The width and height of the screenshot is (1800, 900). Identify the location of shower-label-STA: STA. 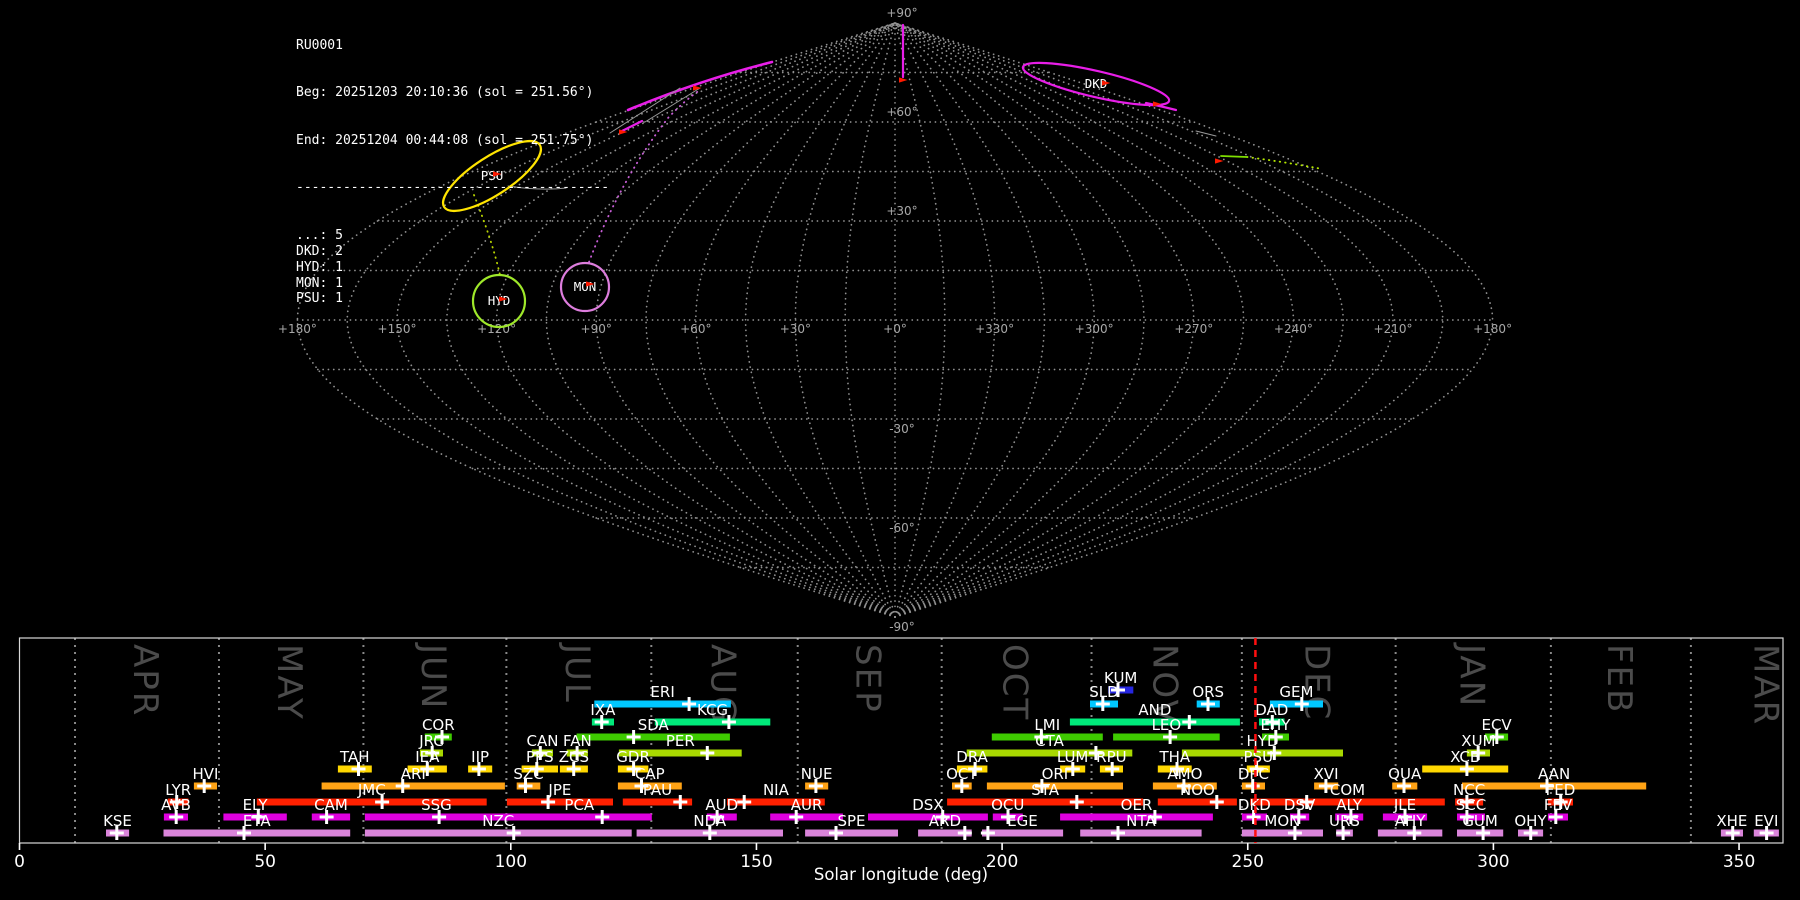
(1045, 790).